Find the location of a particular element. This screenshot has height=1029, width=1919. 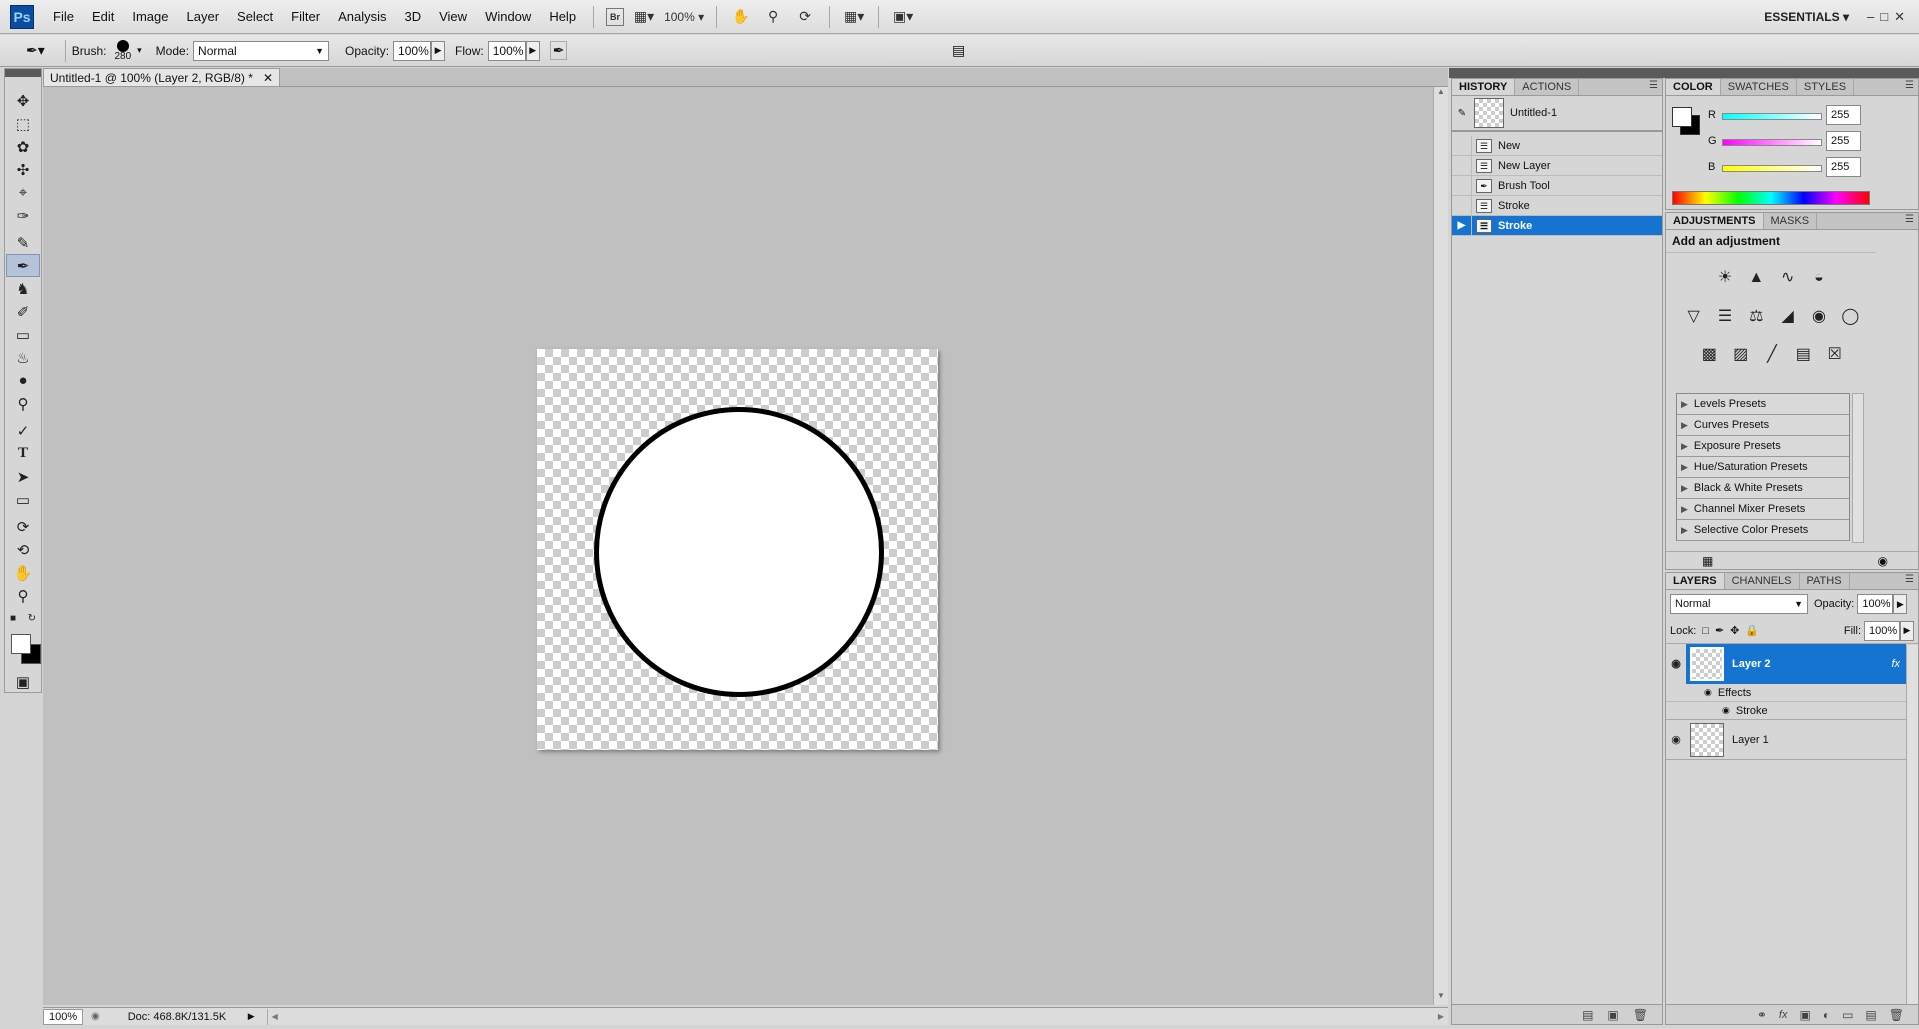

presets-scrollbar is located at coordinates (1858, 468).